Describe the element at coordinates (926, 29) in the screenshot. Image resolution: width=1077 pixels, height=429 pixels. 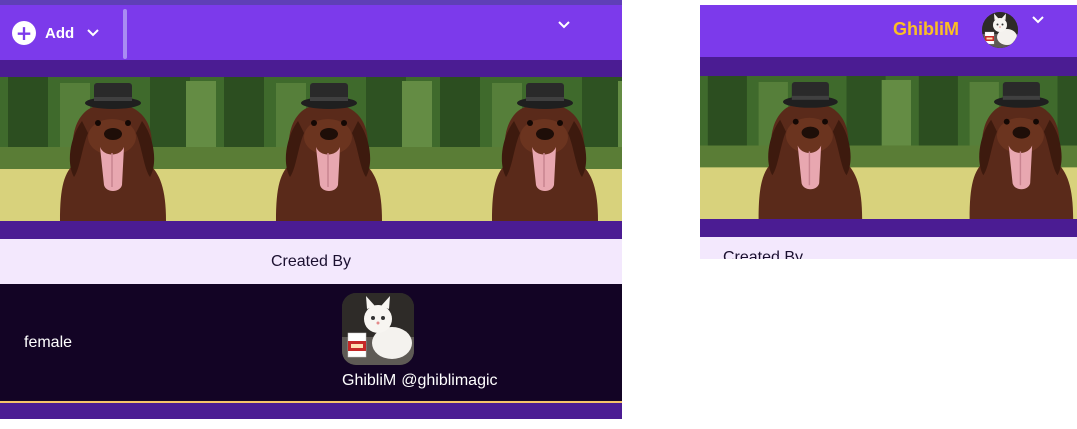
I see `username: GhibliM` at that location.